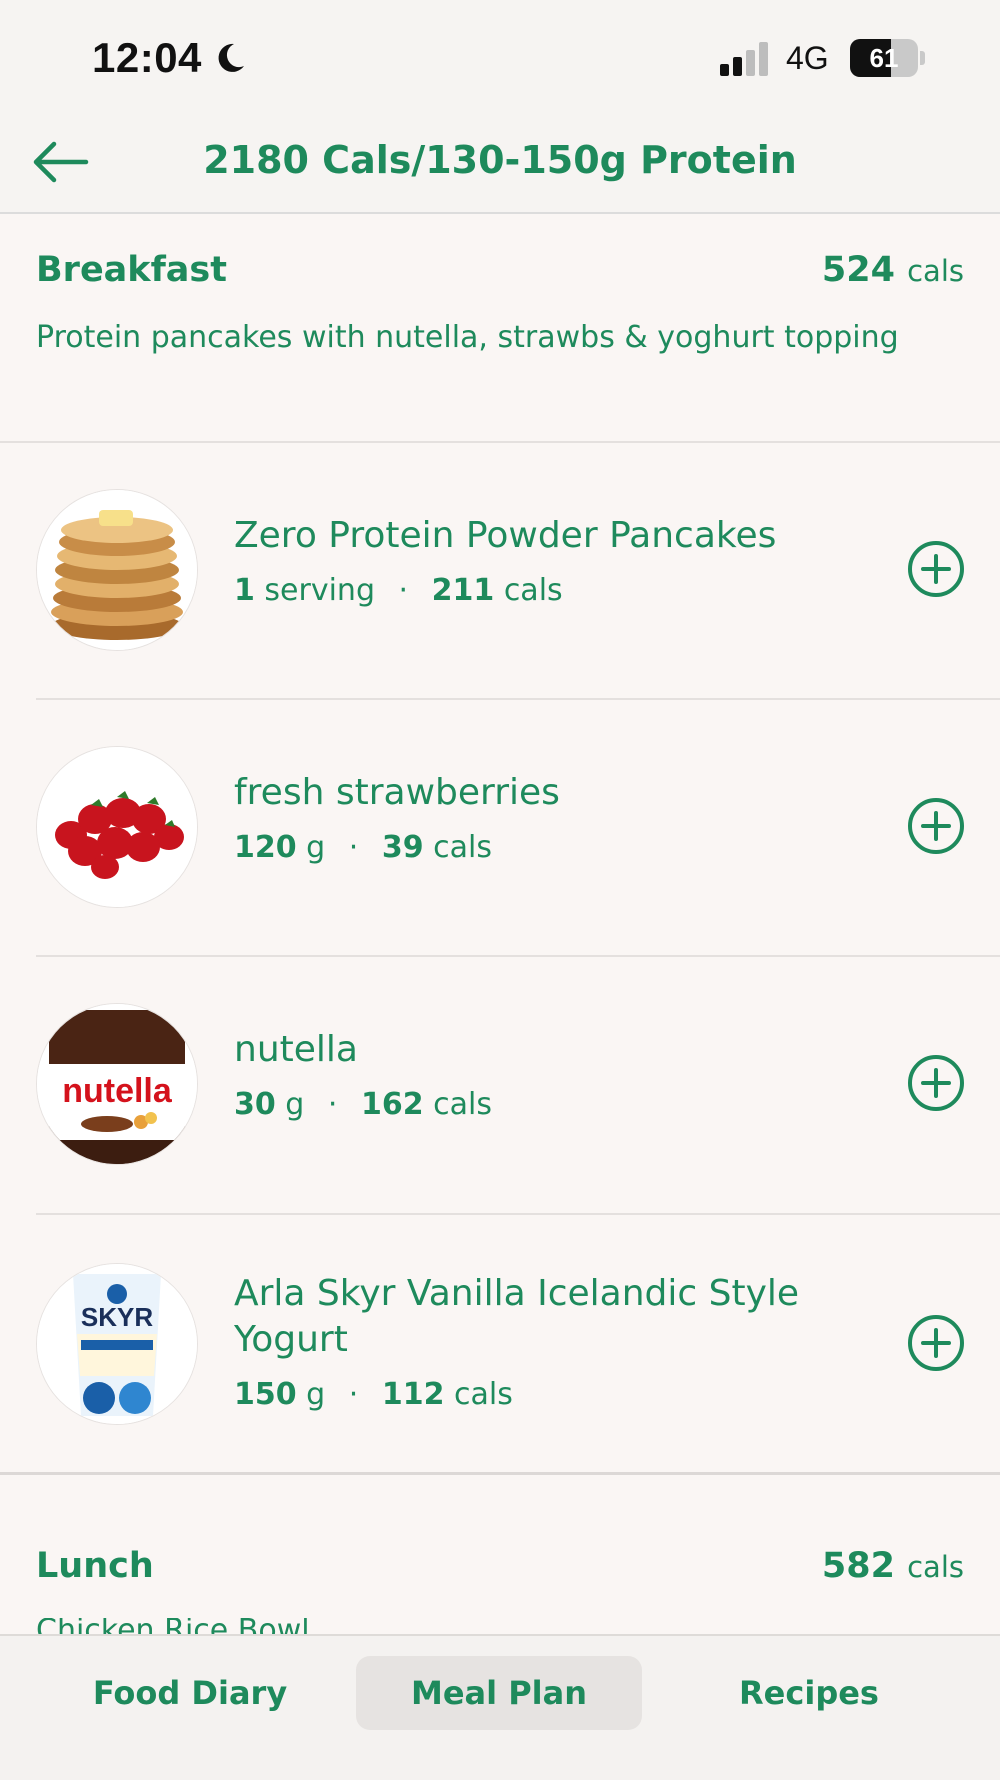  I want to click on nav-header: 2180 Cals/130-150g Protein, so click(500, 162).